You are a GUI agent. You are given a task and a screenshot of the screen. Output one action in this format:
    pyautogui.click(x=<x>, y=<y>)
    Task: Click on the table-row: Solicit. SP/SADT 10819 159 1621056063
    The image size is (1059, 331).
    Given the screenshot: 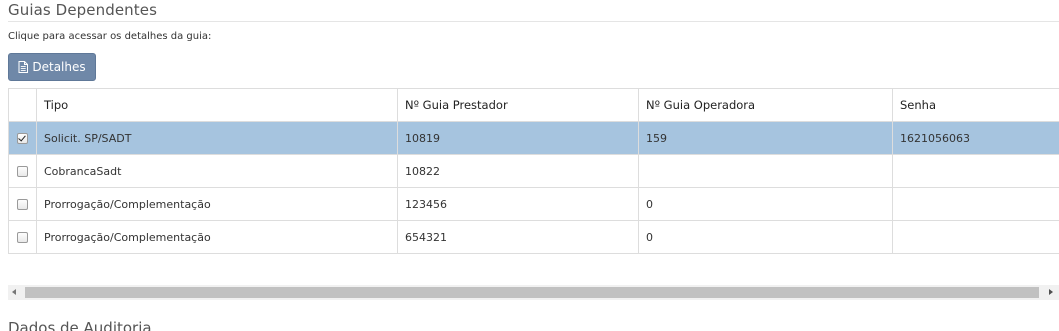 What is the action you would take?
    pyautogui.click(x=533, y=138)
    